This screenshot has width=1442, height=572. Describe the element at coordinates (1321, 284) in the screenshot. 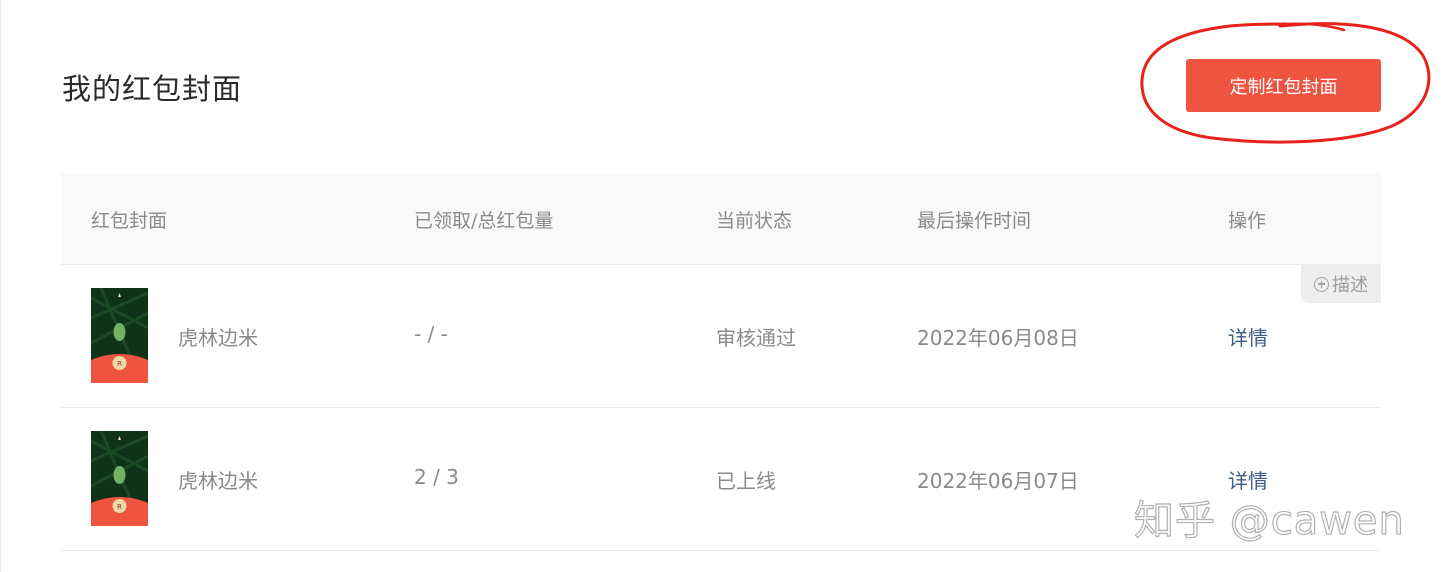

I see `plus-circle-icon` at that location.